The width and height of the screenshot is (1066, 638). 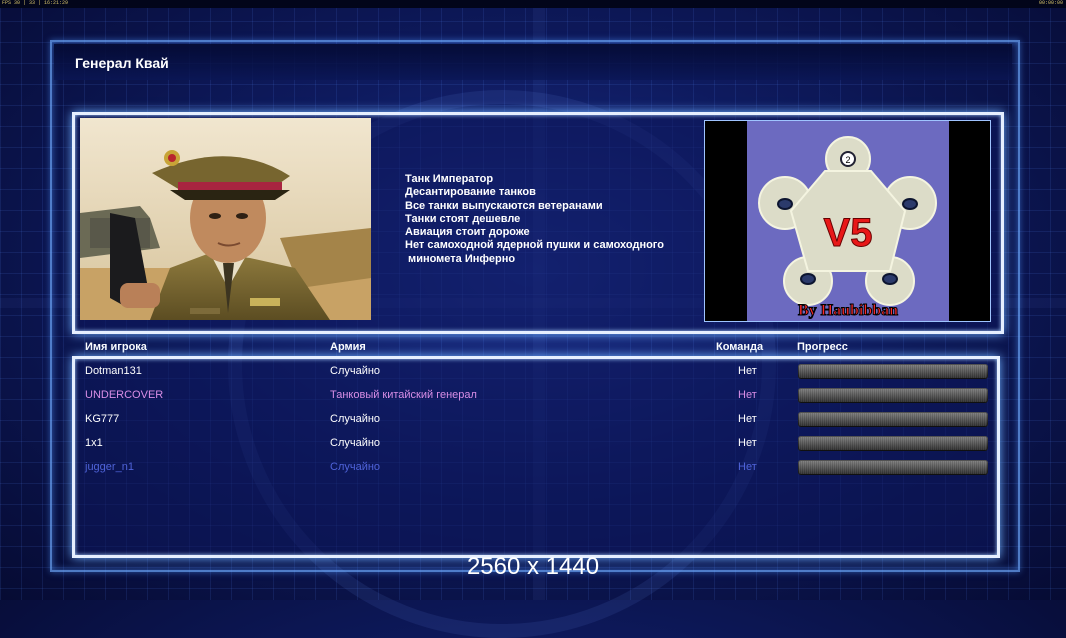 What do you see at coordinates (533, 421) in the screenshot?
I see `player-row: KG777 Случайно Нет` at bounding box center [533, 421].